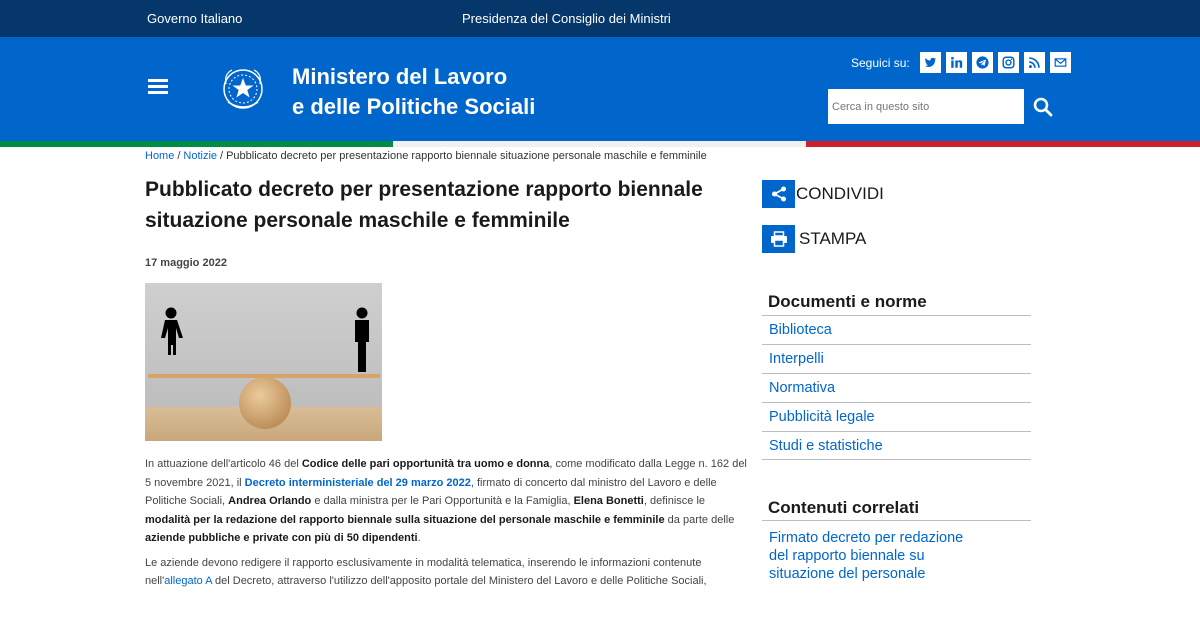  I want to click on print-button: STAMPA, so click(814, 239).